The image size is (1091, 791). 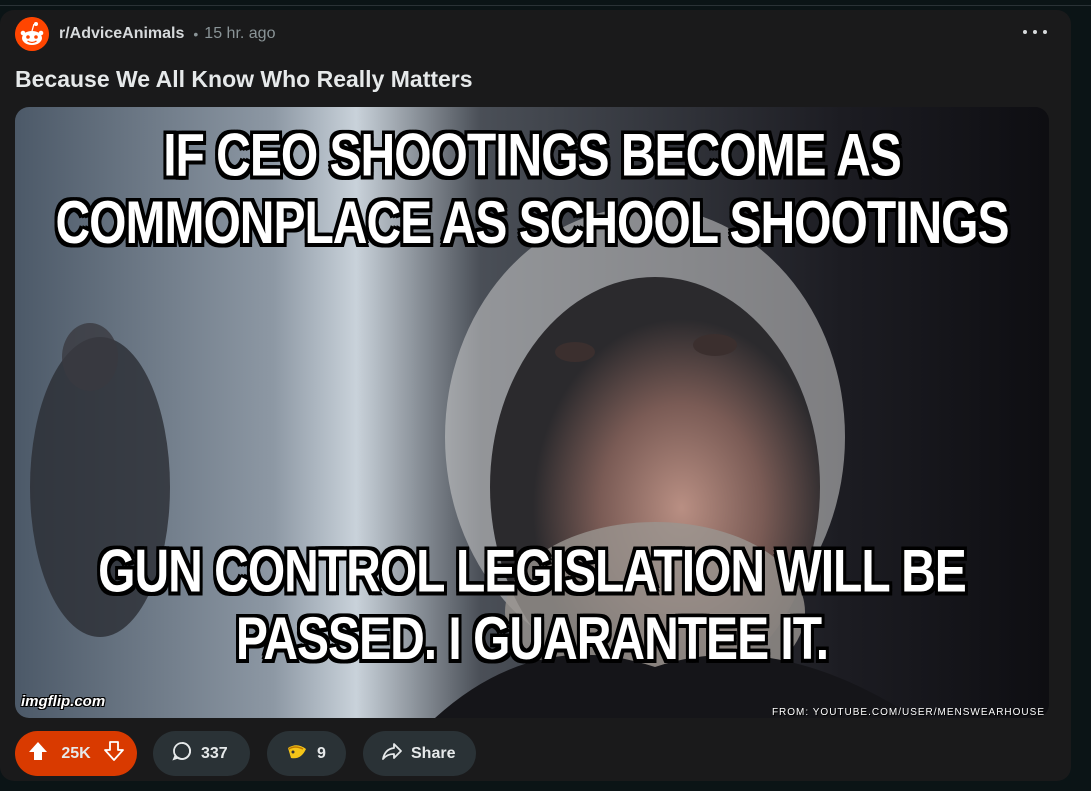 I want to click on post-time: 15 hr. ago, so click(x=240, y=33).